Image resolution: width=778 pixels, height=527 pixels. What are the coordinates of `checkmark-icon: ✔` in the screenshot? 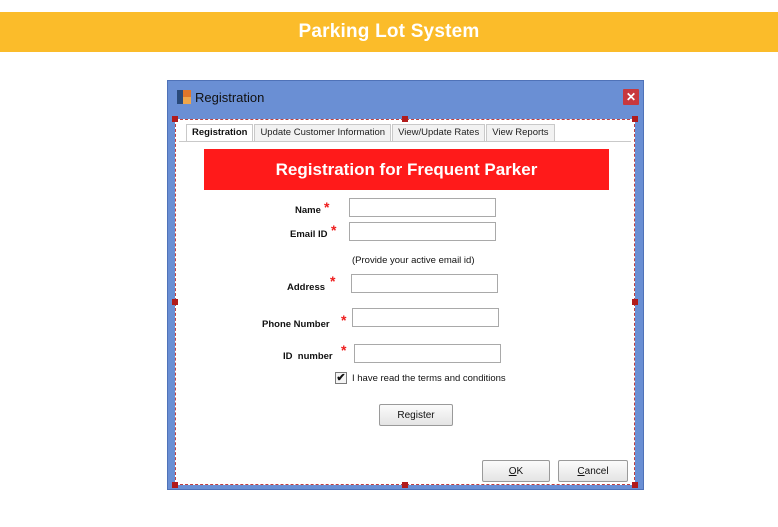 It's located at (341, 377).